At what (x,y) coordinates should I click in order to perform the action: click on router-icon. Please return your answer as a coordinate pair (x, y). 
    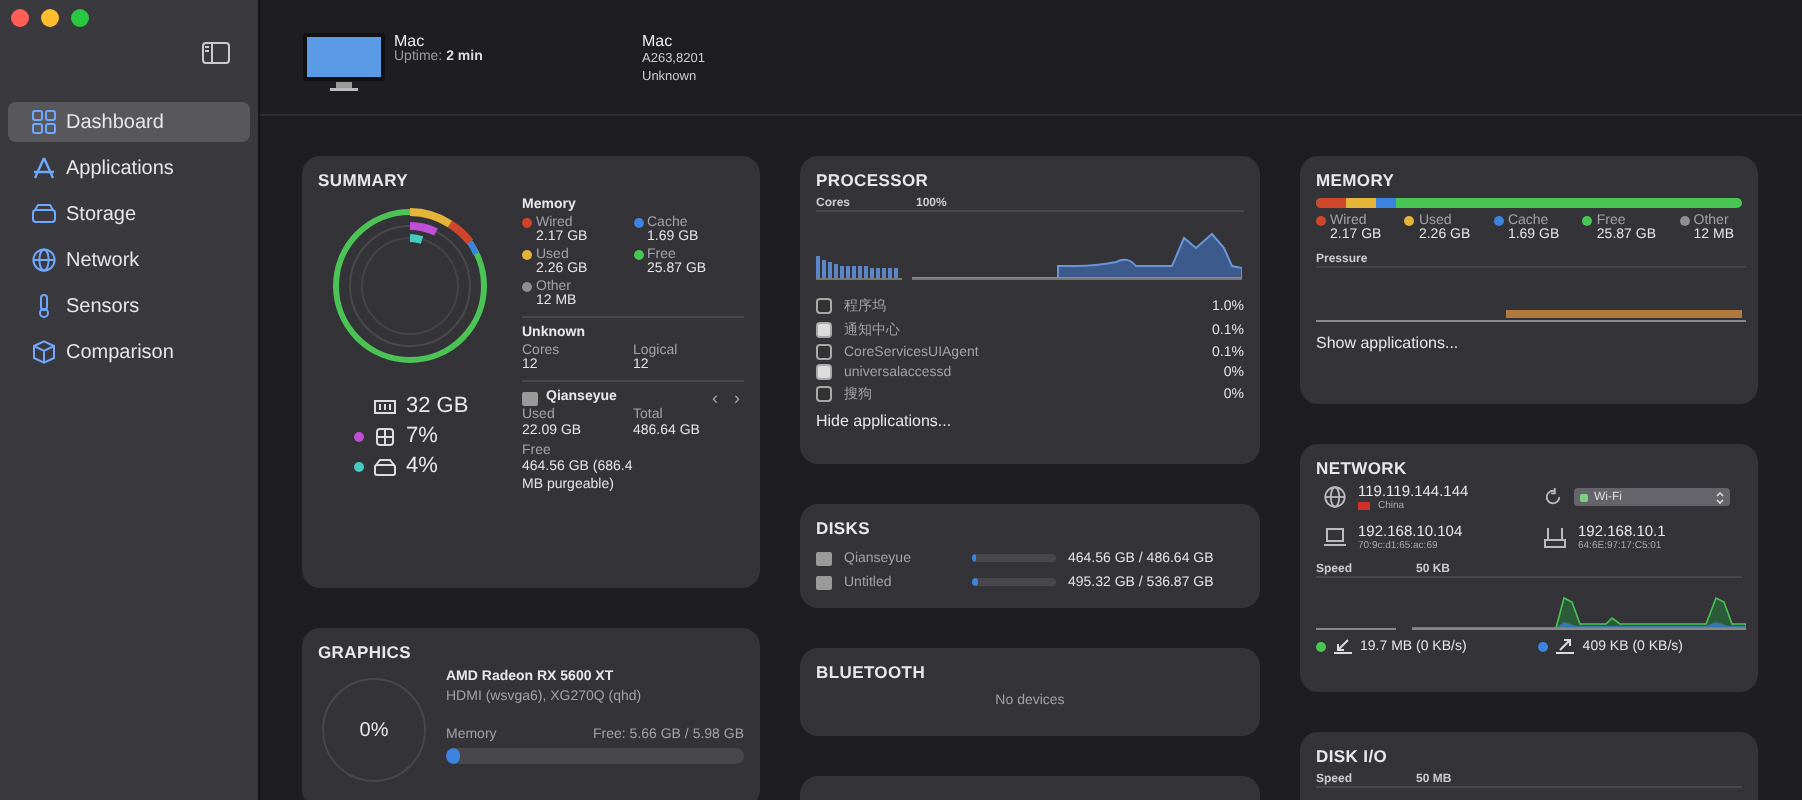
    Looking at the image, I should click on (1555, 537).